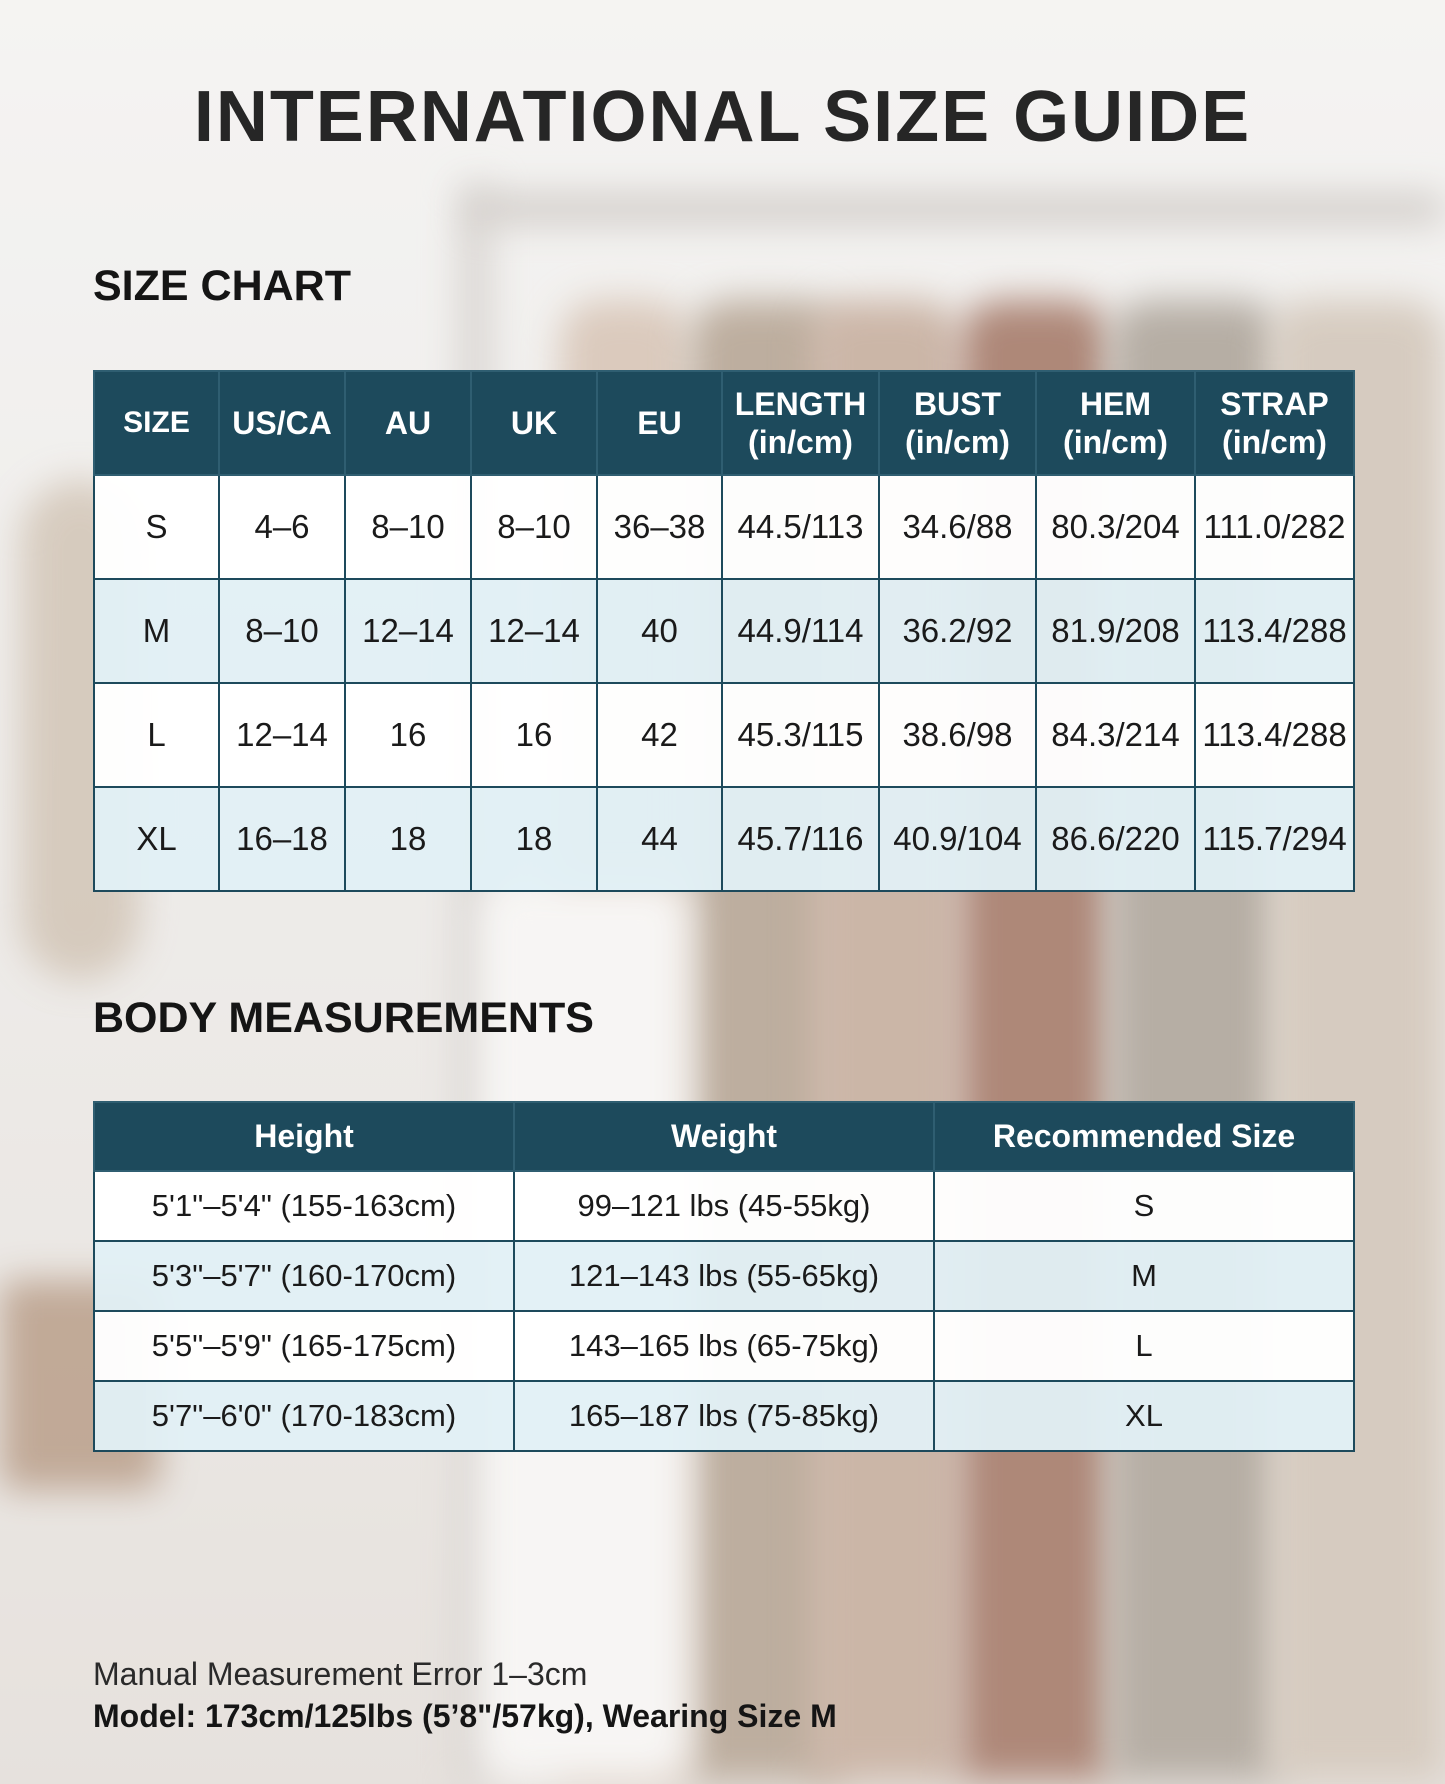 Image resolution: width=1445 pixels, height=1784 pixels. I want to click on table-cell: 42, so click(659, 735).